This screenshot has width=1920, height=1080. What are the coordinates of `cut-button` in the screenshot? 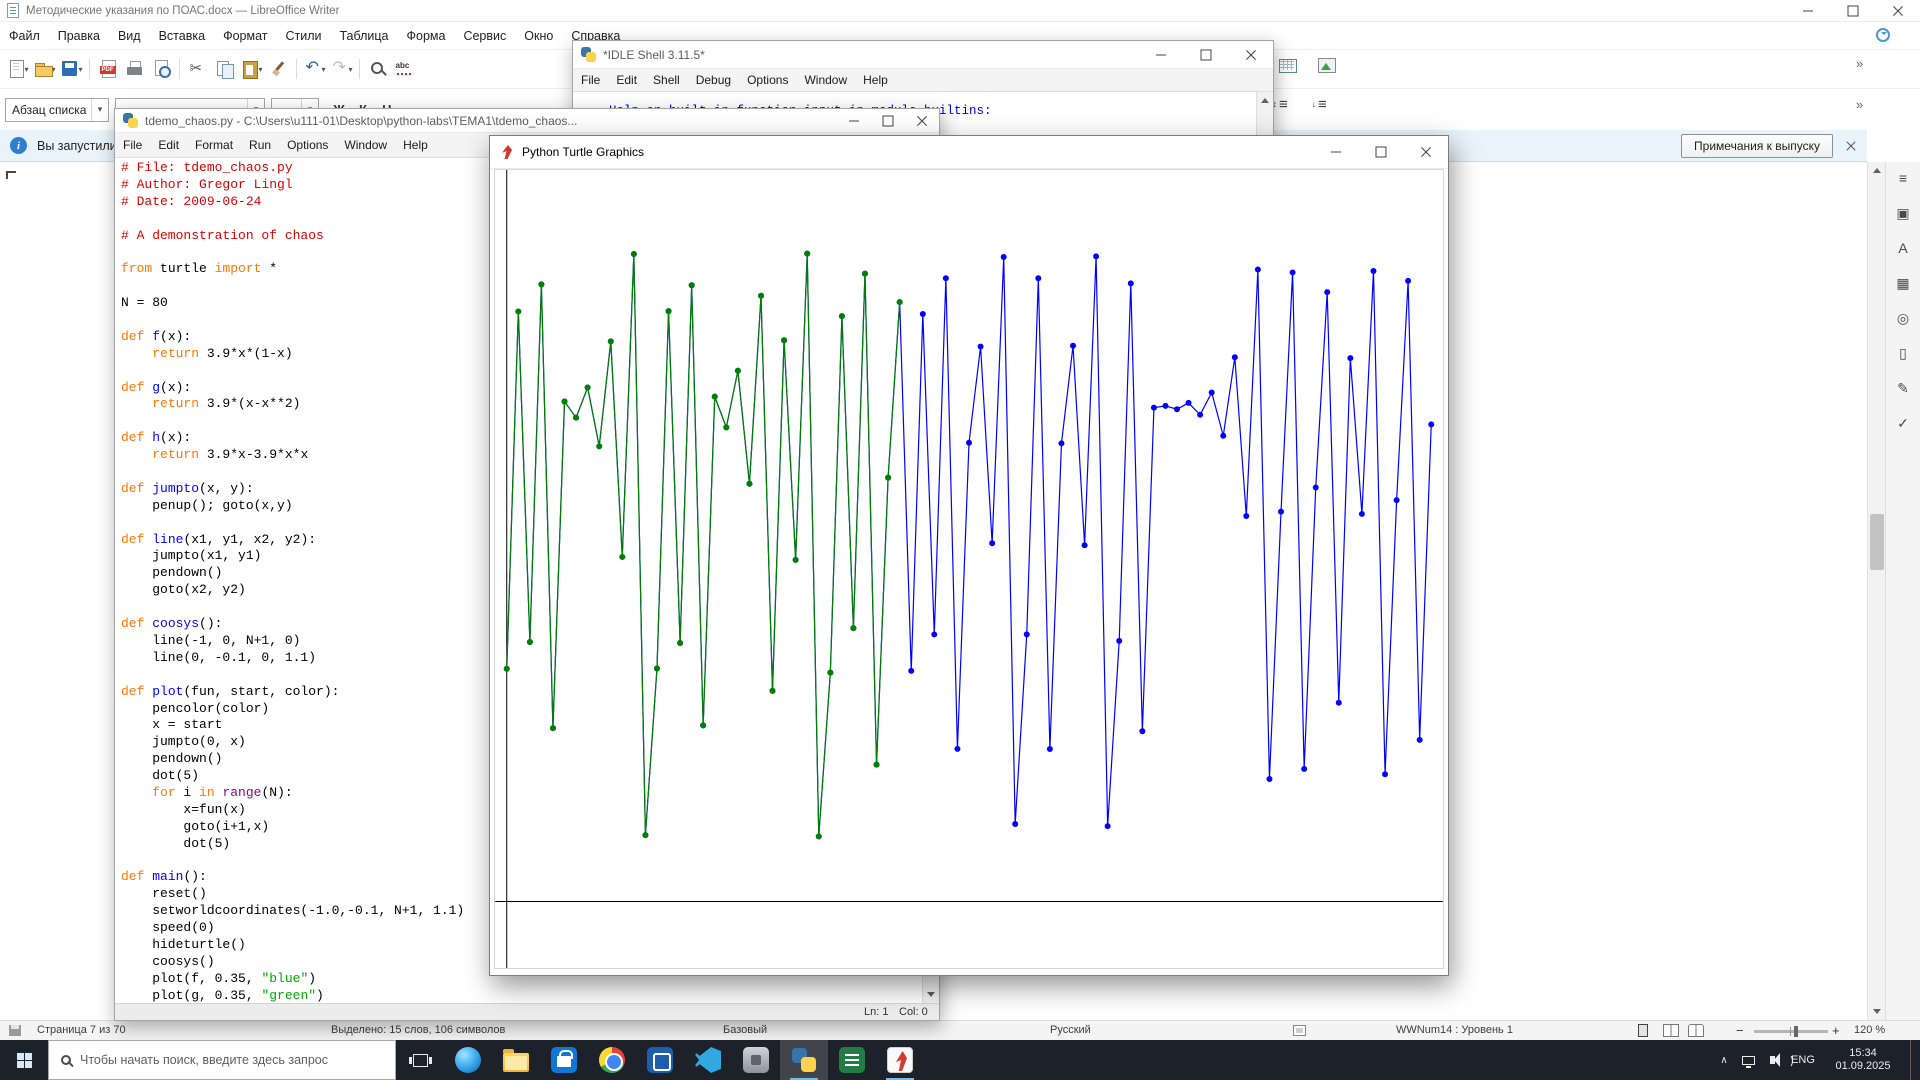 It's located at (197, 69).